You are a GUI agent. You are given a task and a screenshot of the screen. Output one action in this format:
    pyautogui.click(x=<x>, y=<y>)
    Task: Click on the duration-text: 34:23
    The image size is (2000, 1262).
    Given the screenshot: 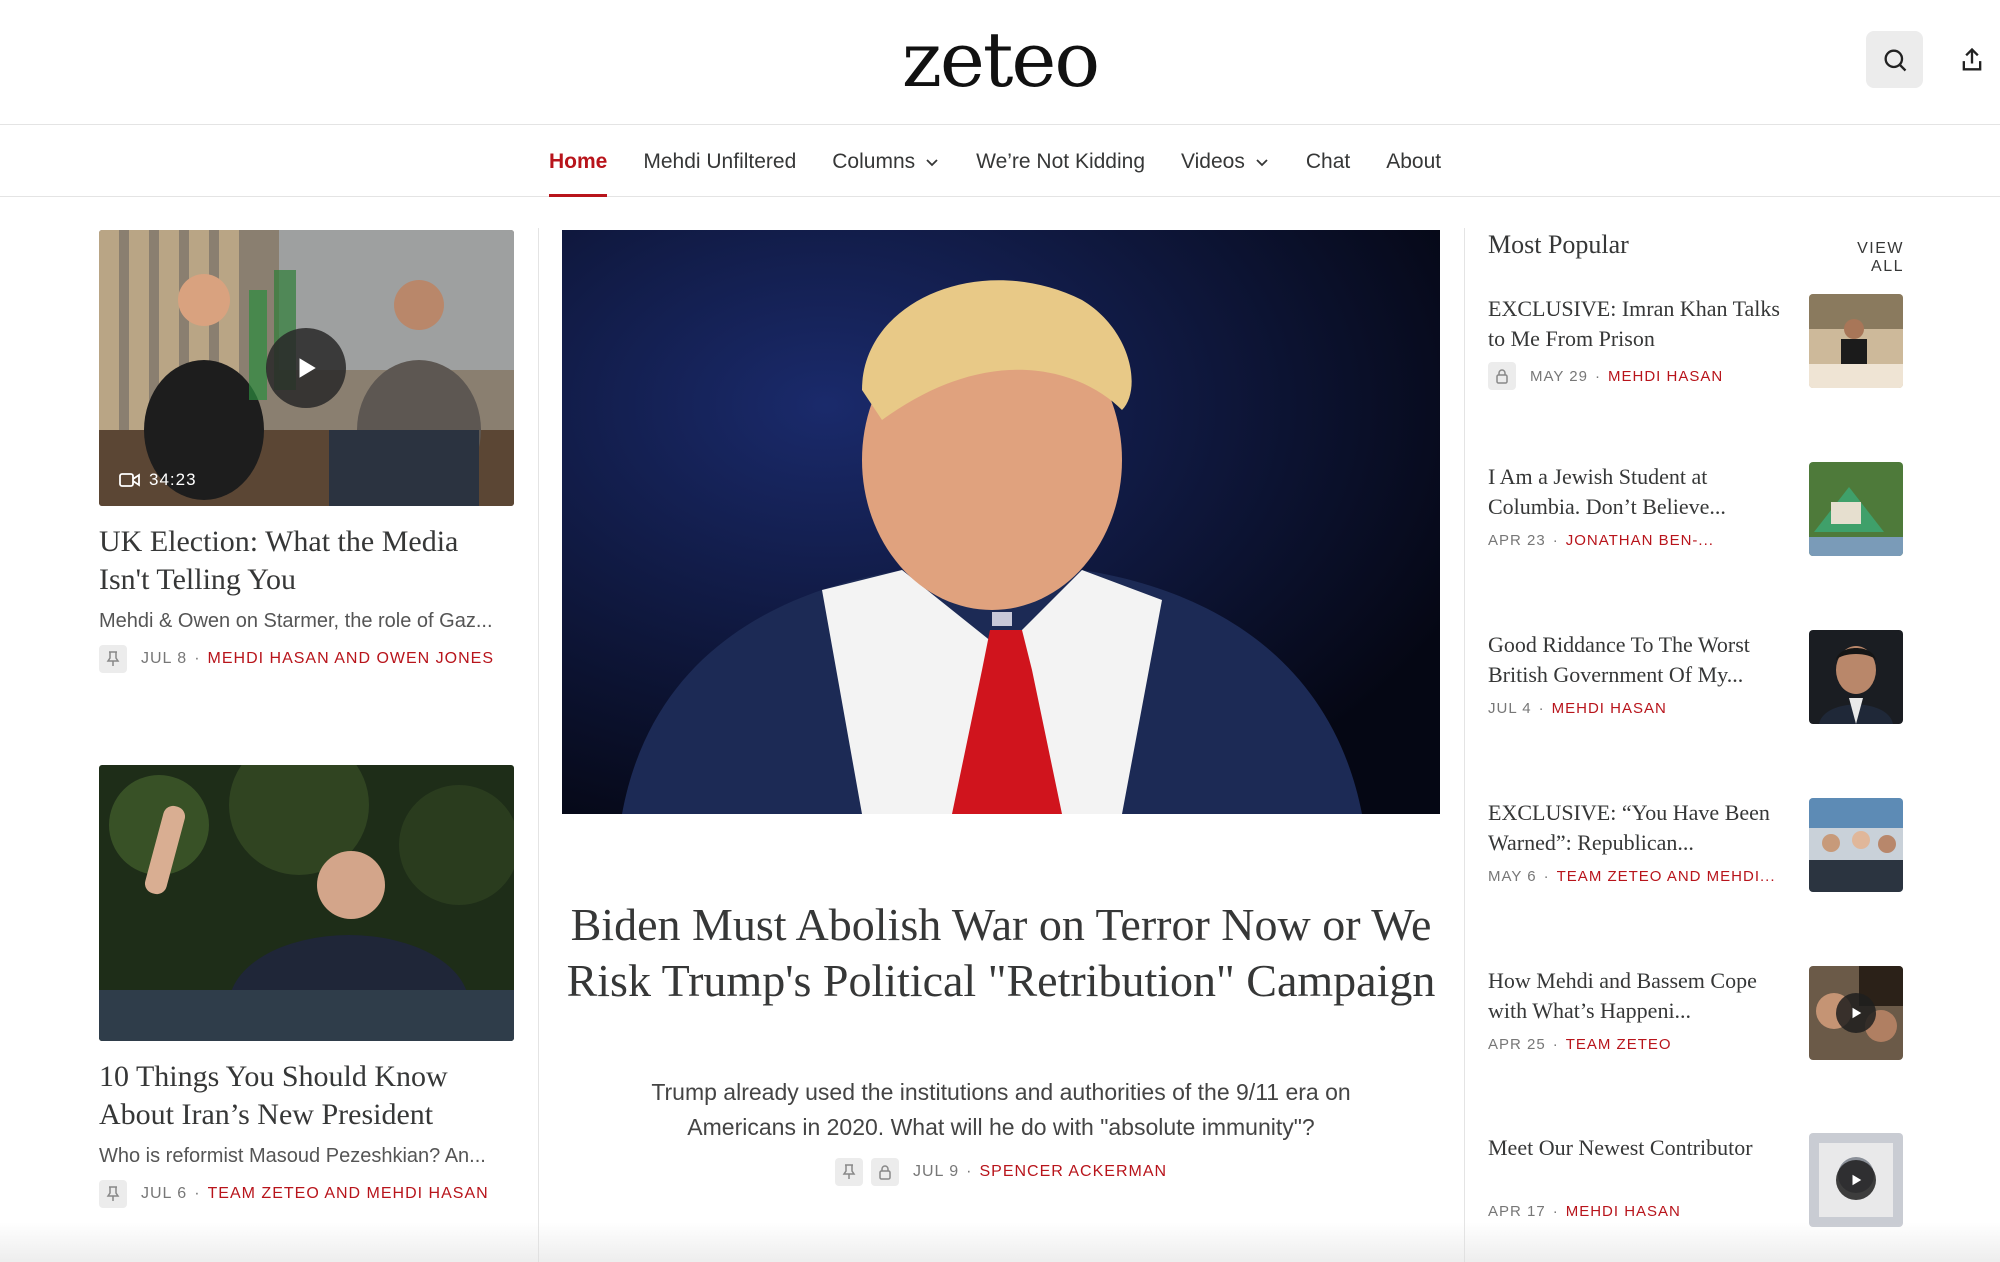 What is the action you would take?
    pyautogui.click(x=173, y=479)
    